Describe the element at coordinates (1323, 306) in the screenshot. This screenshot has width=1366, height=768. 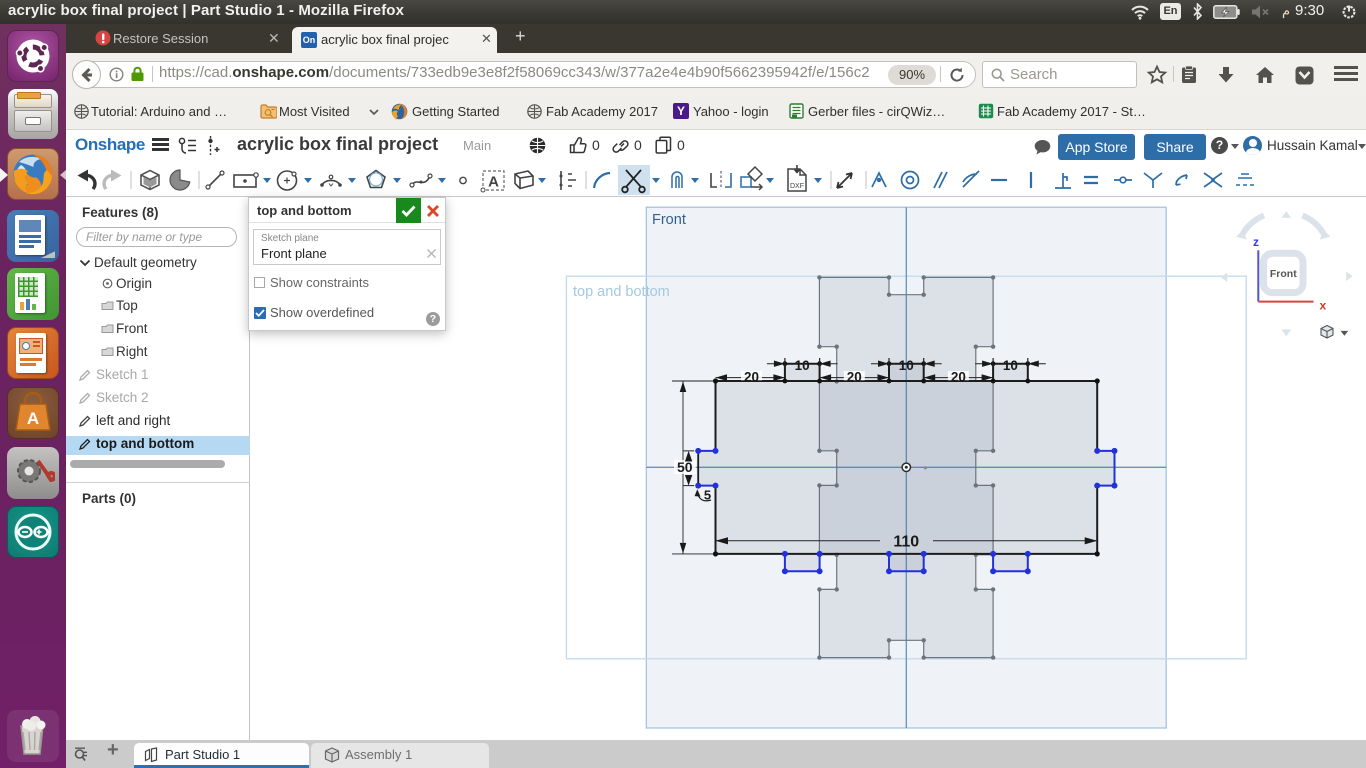
I see `svg-text: x` at that location.